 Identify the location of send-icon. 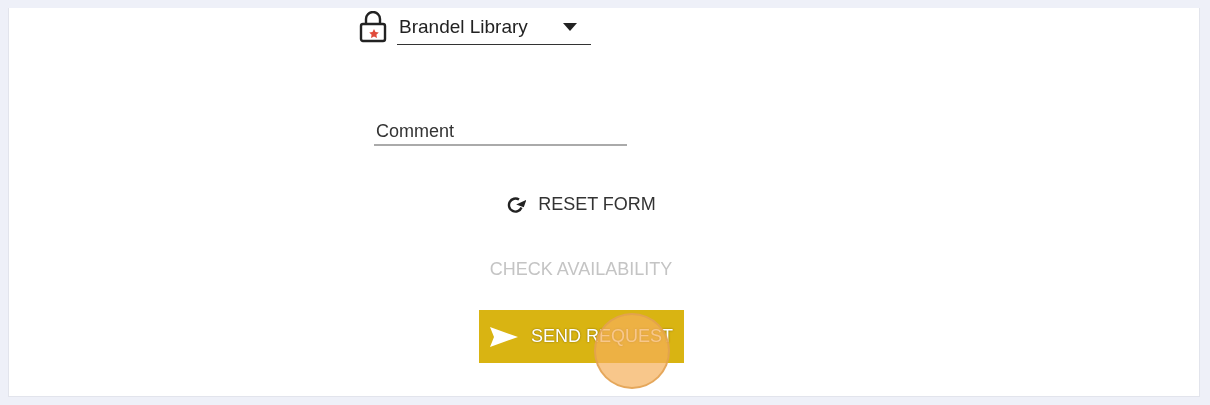
(504, 336).